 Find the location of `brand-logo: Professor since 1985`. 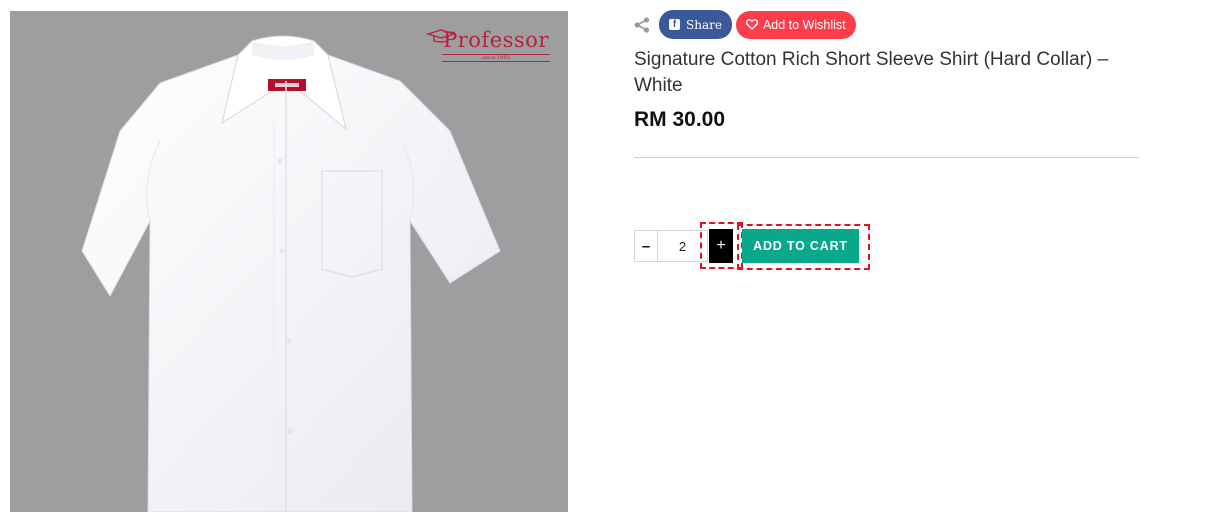

brand-logo: Professor since 1985 is located at coordinates (496, 45).